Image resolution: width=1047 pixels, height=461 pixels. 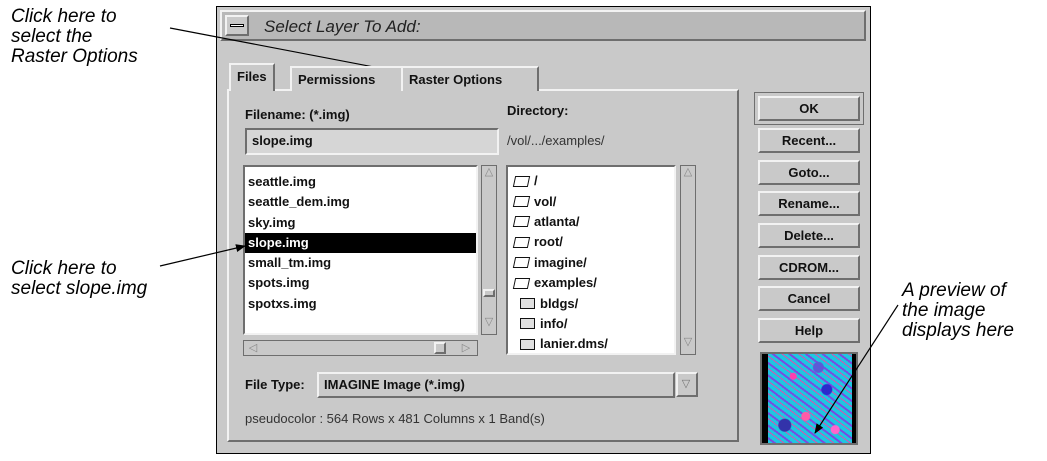 What do you see at coordinates (202, 255) in the screenshot?
I see `file-leader-line` at bounding box center [202, 255].